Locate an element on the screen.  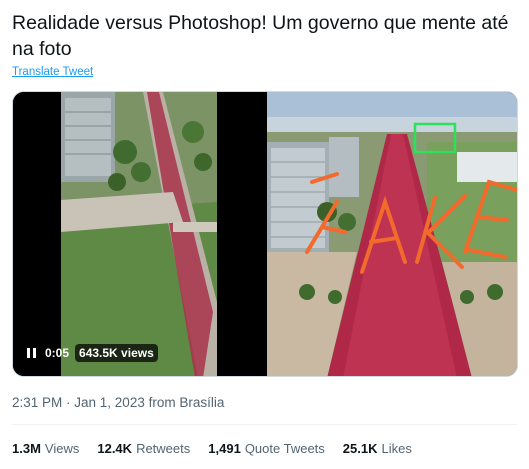
video-controls: 0:05 643.5K views is located at coordinates (92, 353).